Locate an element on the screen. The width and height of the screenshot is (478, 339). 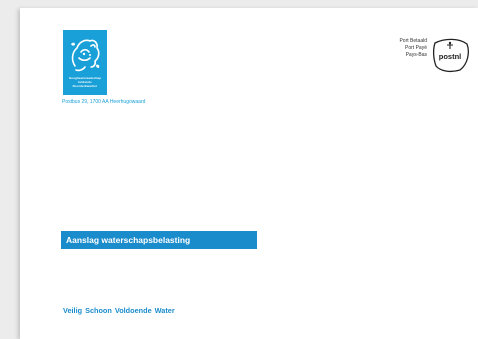
postage-line-1: Port Betaald is located at coordinates (413, 41).